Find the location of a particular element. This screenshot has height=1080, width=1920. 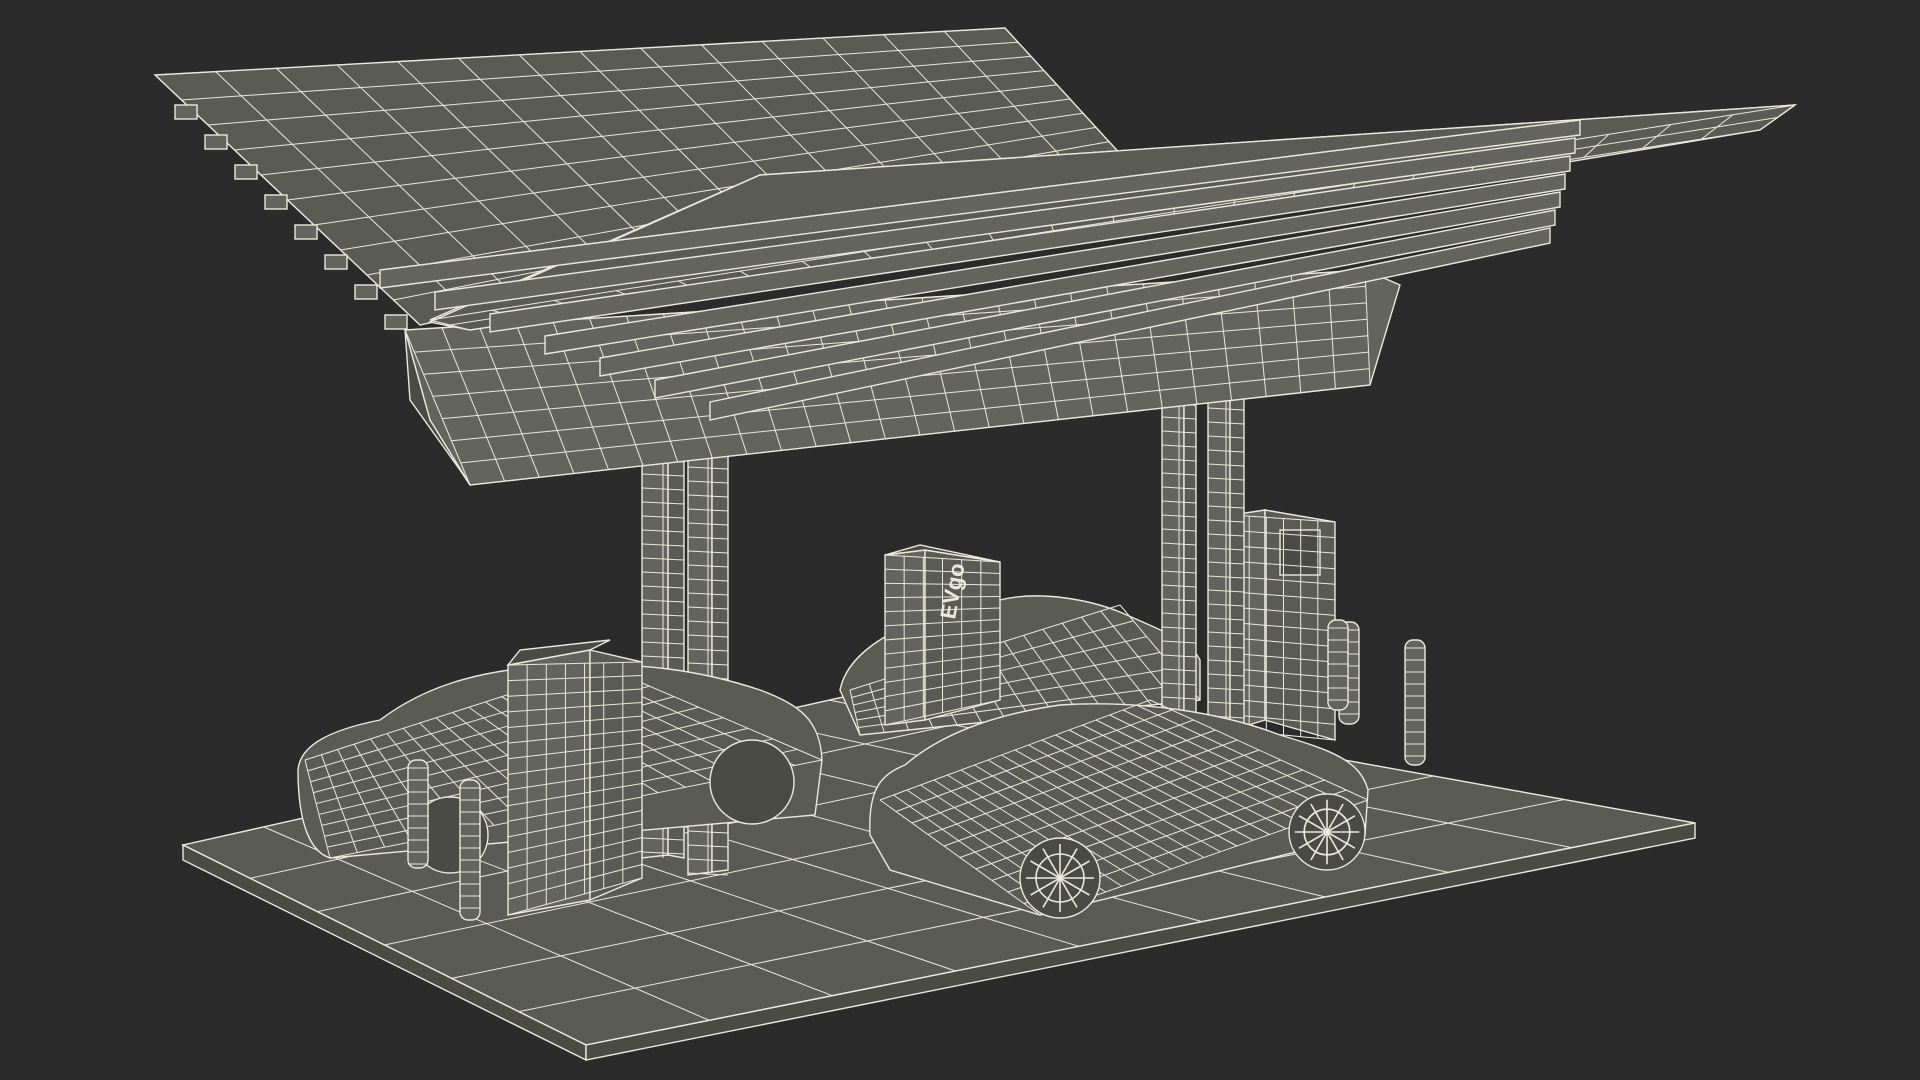

charger-front-left is located at coordinates (574, 777).